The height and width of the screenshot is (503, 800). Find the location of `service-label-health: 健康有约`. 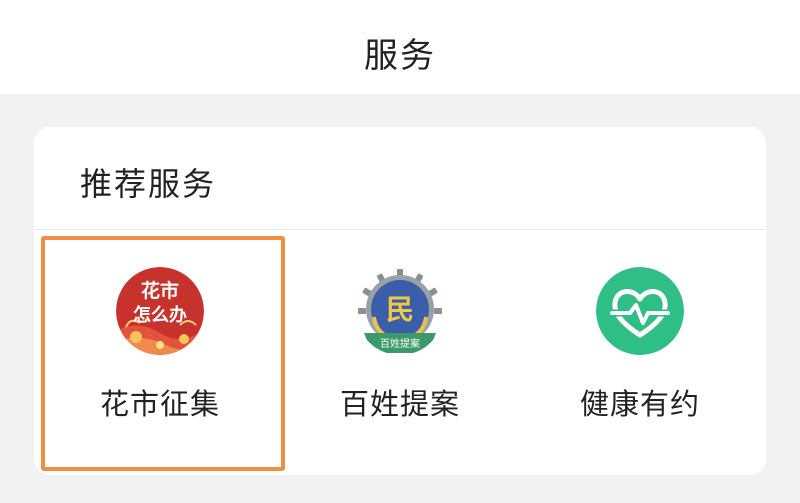

service-label-health: 健康有约 is located at coordinates (639, 404).